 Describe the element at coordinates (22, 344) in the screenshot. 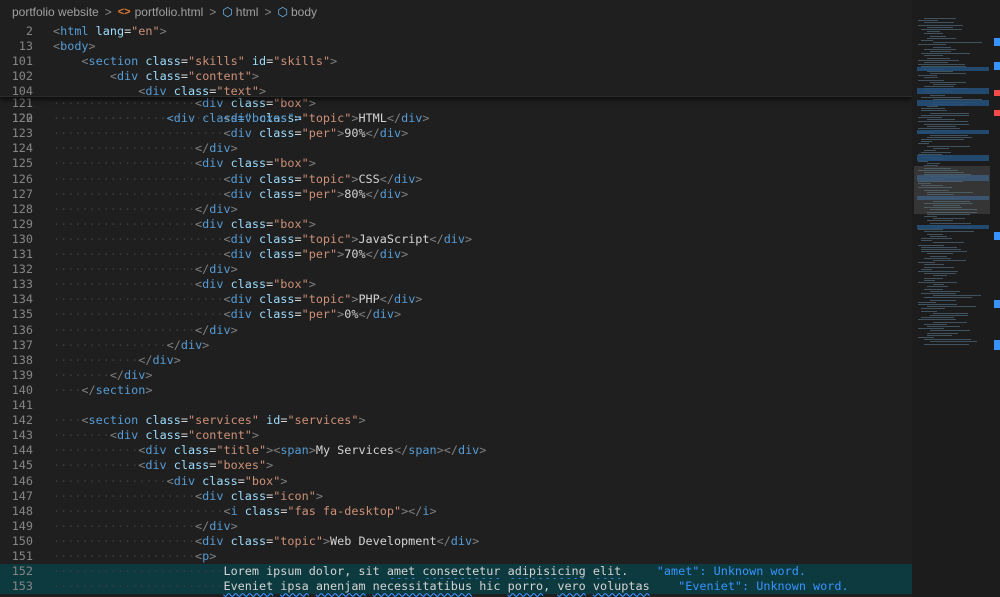

I see `line-number: 137` at that location.